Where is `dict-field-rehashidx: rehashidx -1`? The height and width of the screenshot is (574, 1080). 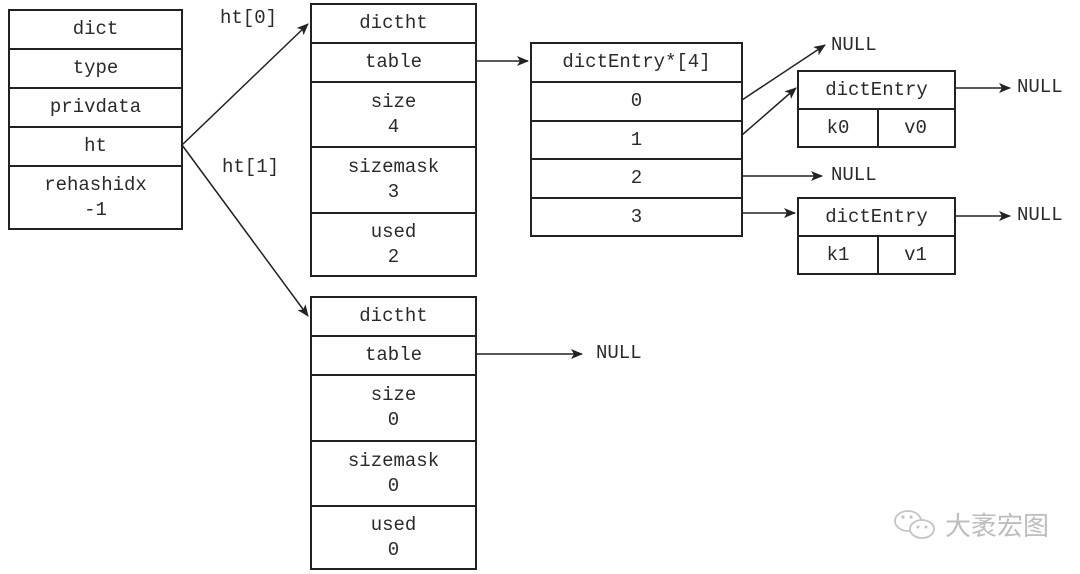
dict-field-rehashidx: rehashidx -1 is located at coordinates (95, 197).